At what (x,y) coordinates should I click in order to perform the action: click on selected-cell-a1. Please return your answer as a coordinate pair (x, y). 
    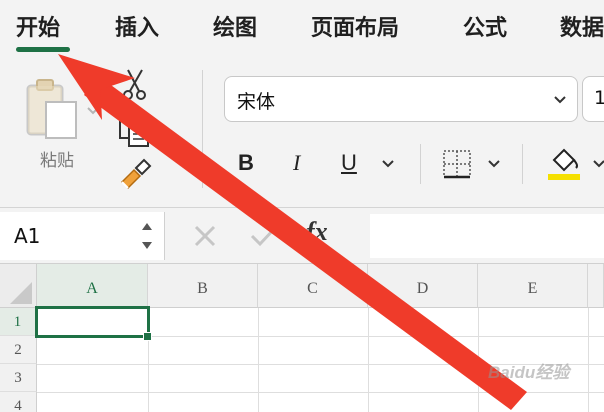
    Looking at the image, I should click on (92, 322).